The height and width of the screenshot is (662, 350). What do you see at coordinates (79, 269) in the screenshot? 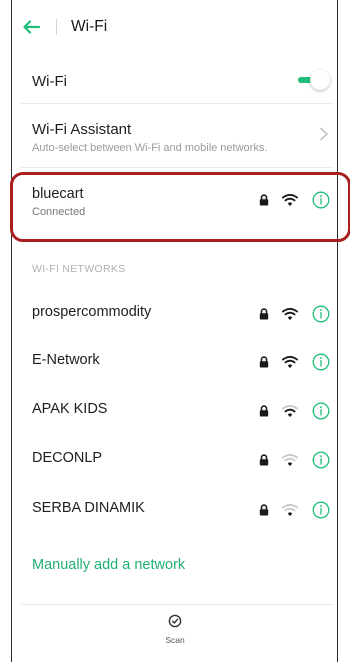
I see `section-header: WI-FI NETWORKS` at bounding box center [79, 269].